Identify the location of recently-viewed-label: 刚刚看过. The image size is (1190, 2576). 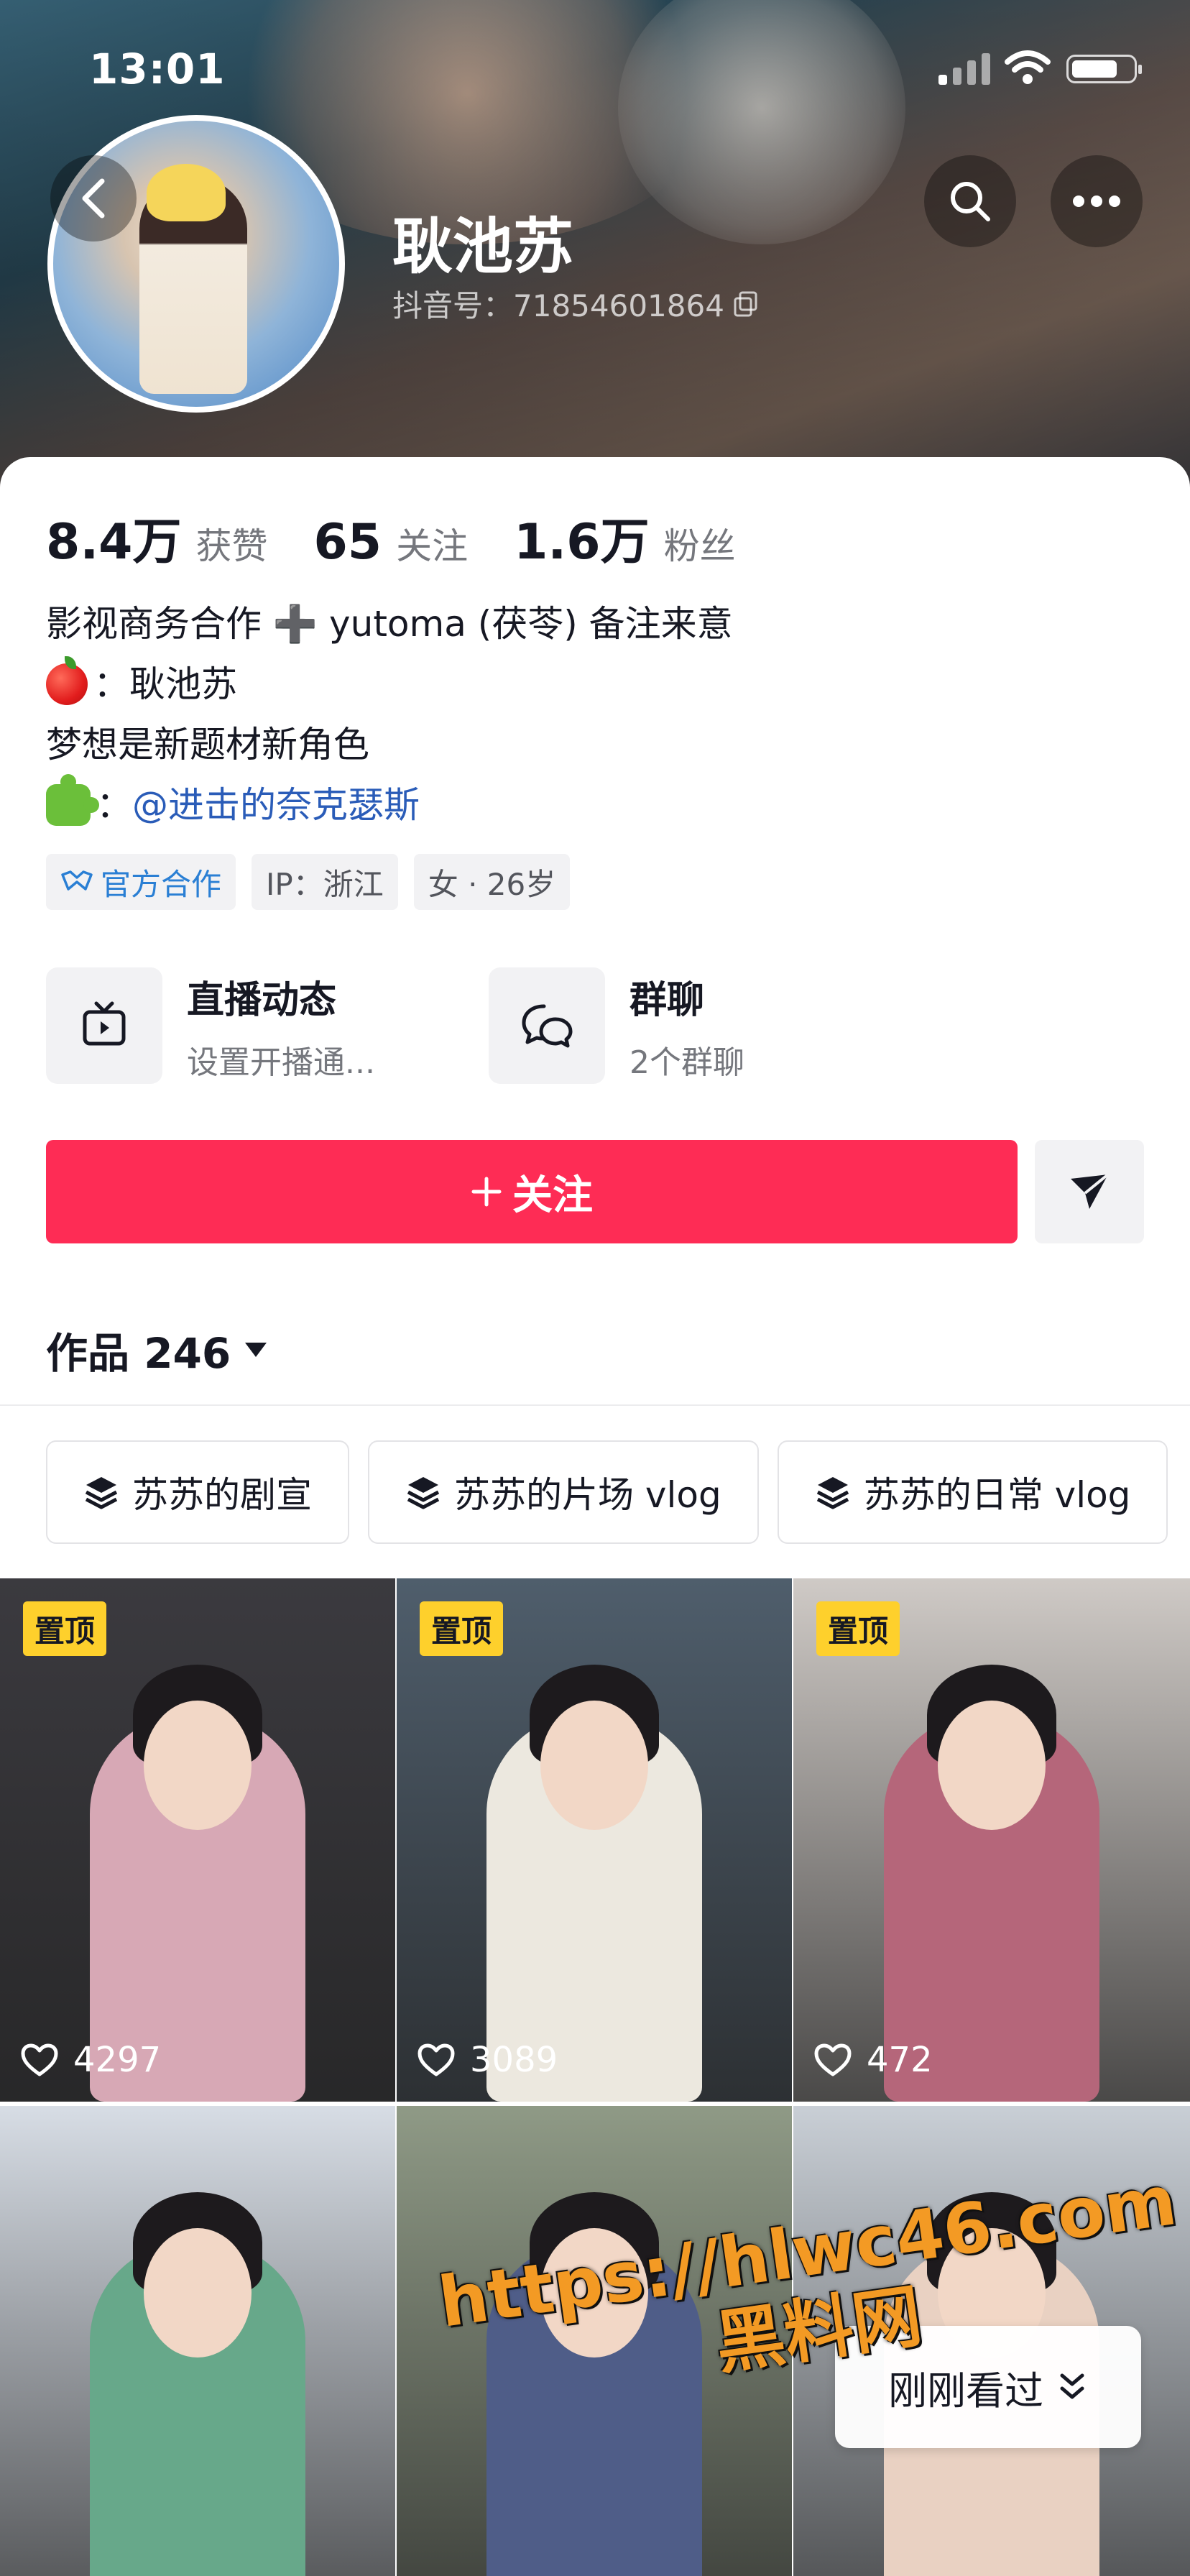
(965, 2391).